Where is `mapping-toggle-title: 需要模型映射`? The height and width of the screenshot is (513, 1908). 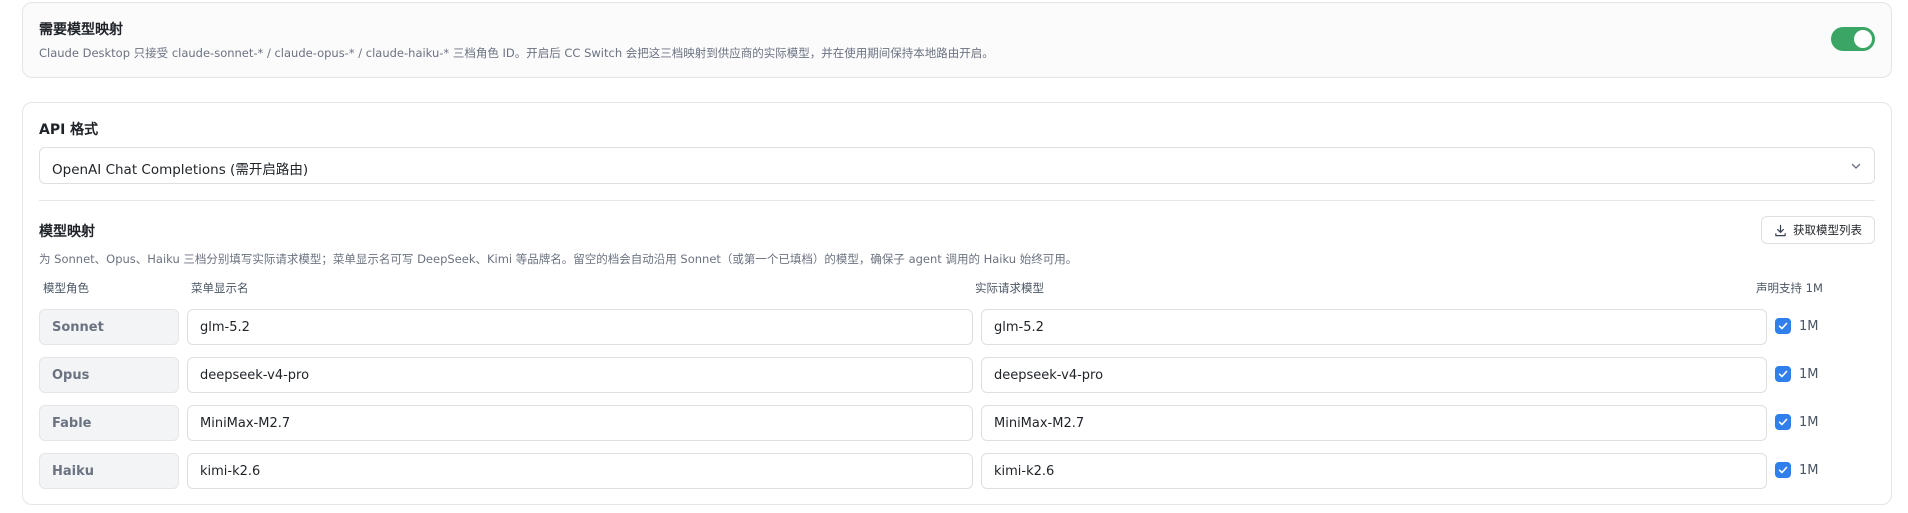
mapping-toggle-title: 需要模型映射 is located at coordinates (81, 30).